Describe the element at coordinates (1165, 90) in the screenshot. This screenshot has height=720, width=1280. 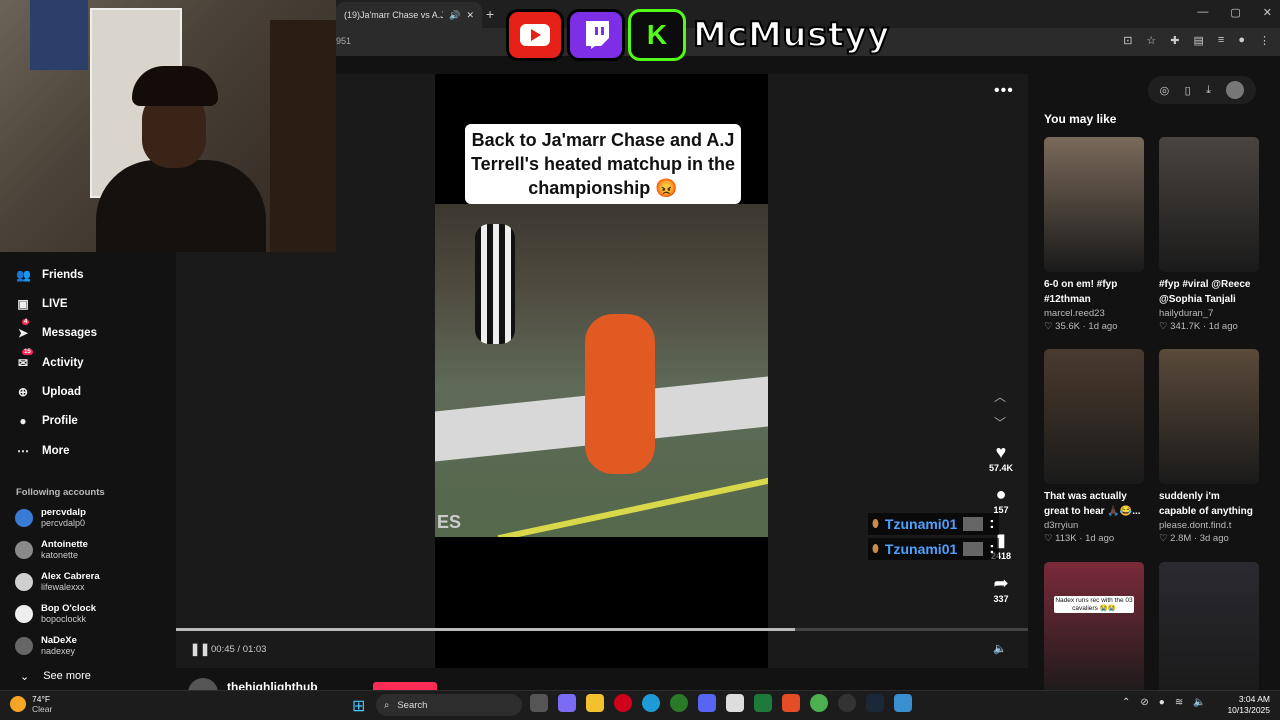
I see `compass-icon: ◎` at that location.